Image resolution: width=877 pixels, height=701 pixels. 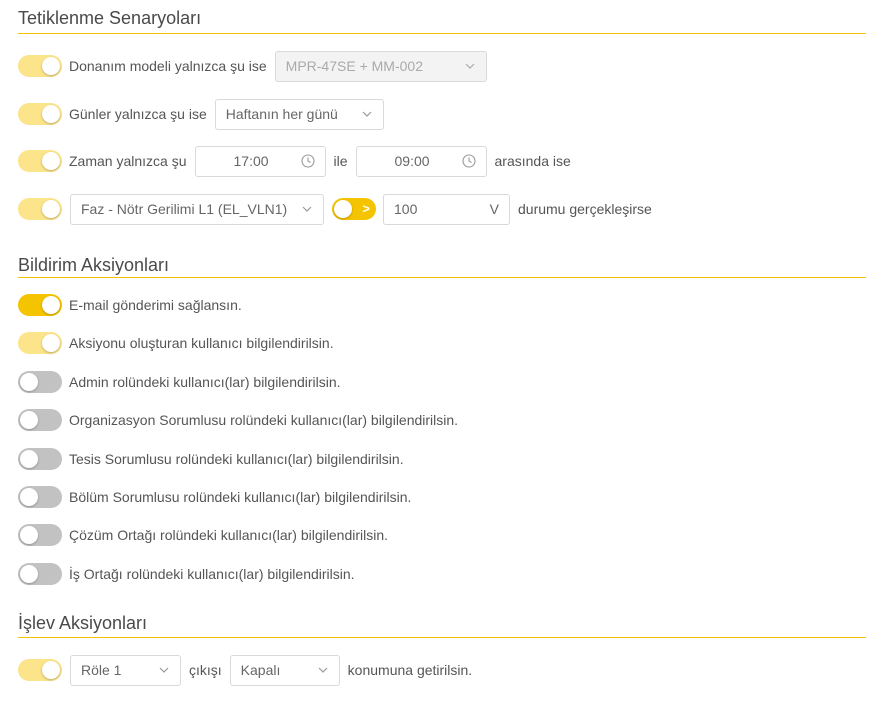 What do you see at coordinates (354, 66) in the screenshot?
I see `hardware-select-value: MPR-47SE + MM-002` at bounding box center [354, 66].